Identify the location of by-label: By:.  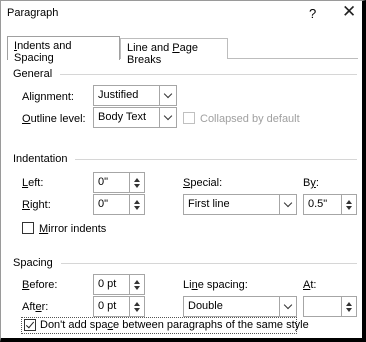
(311, 183).